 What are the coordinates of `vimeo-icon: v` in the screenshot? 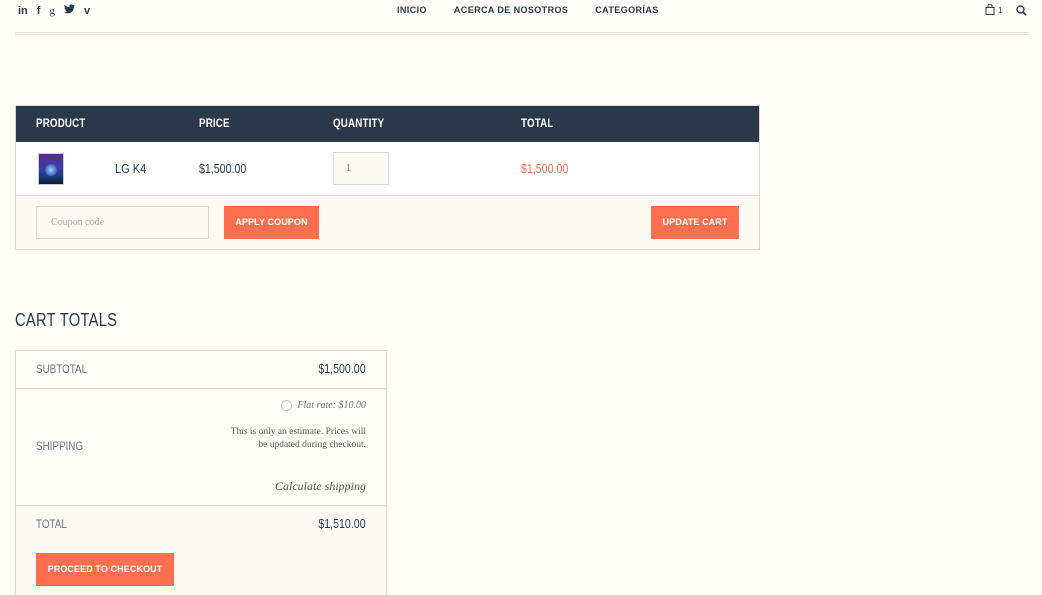 It's located at (87, 11).